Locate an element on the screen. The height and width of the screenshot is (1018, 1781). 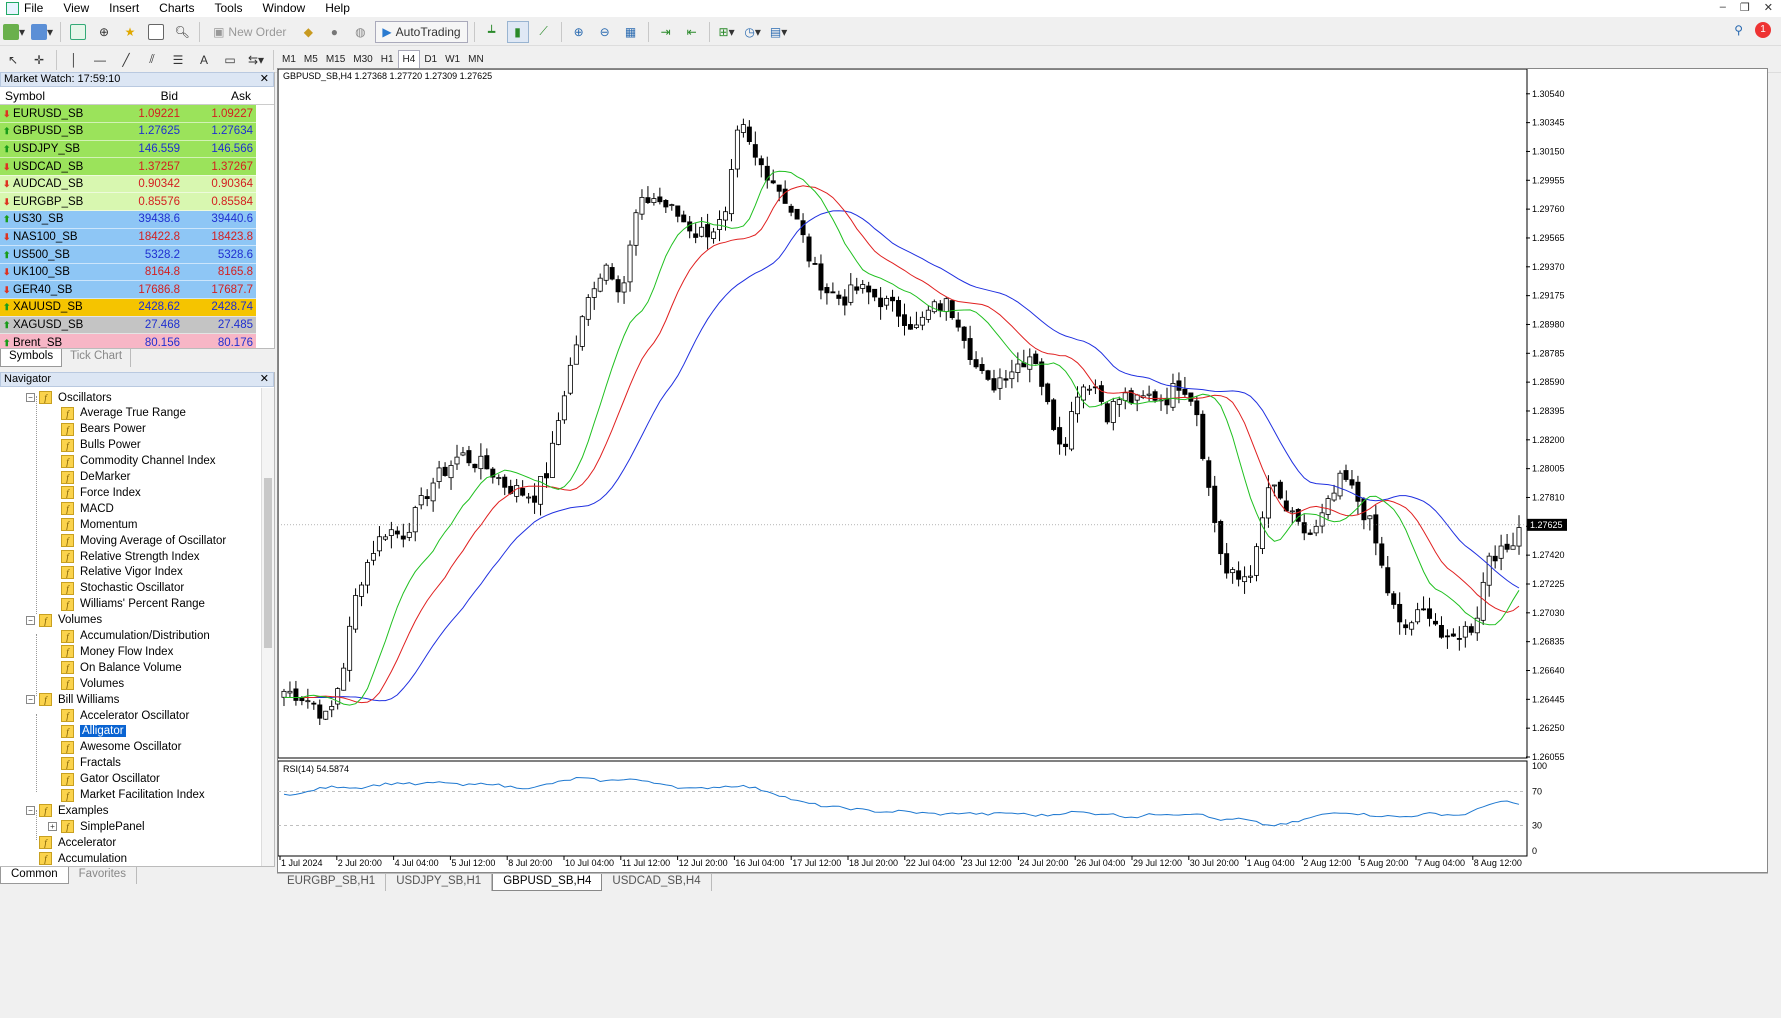
market-watch-row: ⬆ GBPUSD_SB 1.27625 1.27634 is located at coordinates (128, 131).